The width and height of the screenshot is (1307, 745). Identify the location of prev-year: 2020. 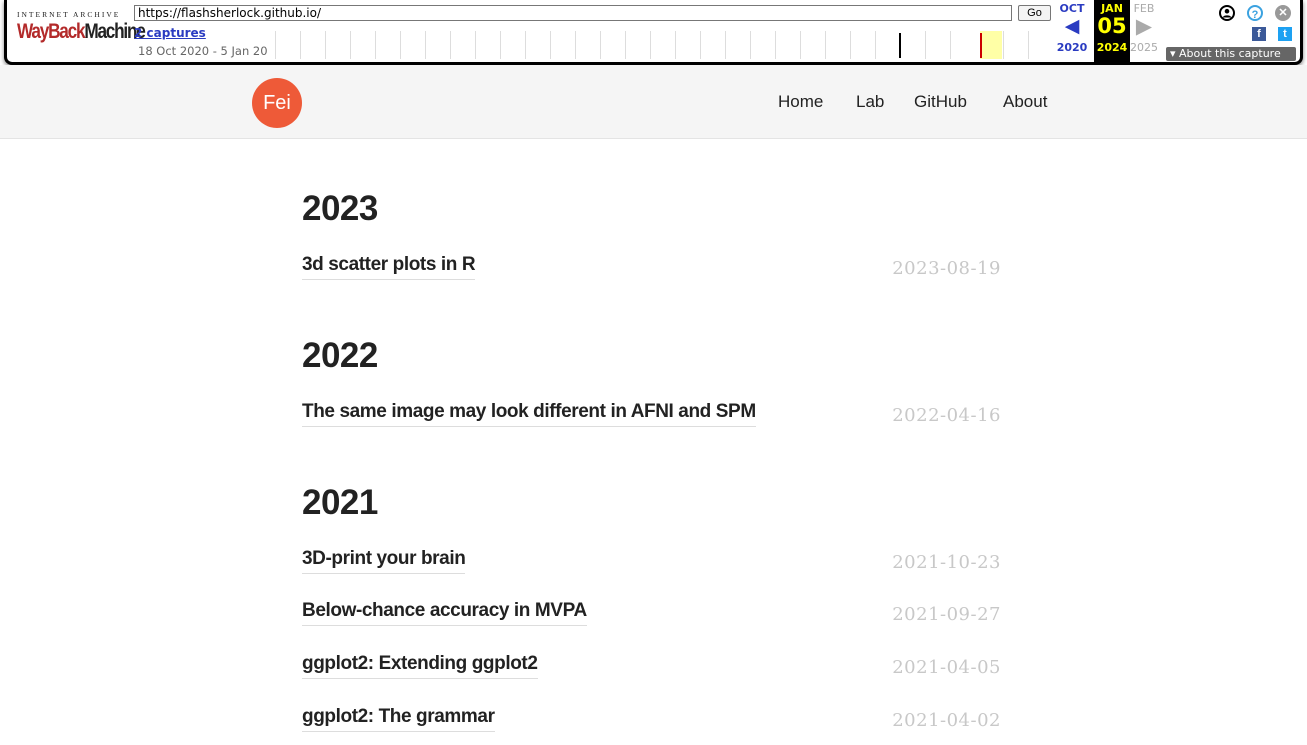
(1072, 47).